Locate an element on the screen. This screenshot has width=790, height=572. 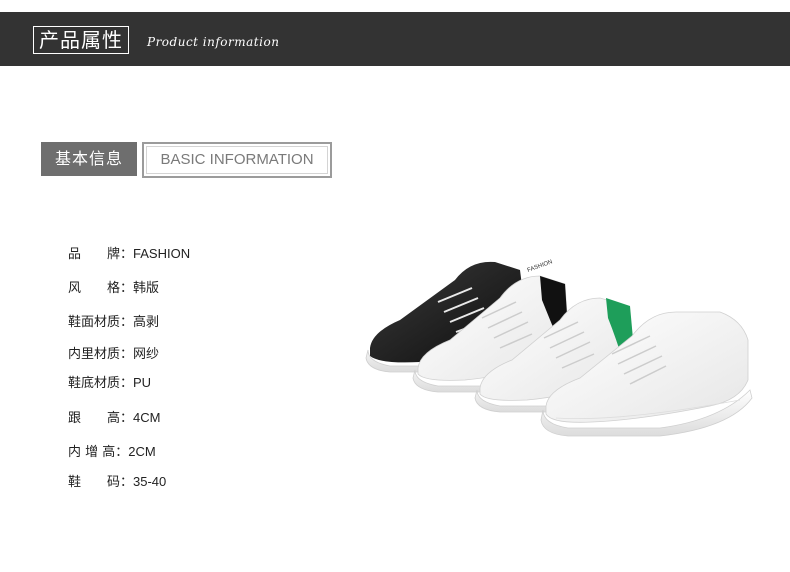
spec-row-inner-lift: 内 增 高：2CM is located at coordinates (112, 452).